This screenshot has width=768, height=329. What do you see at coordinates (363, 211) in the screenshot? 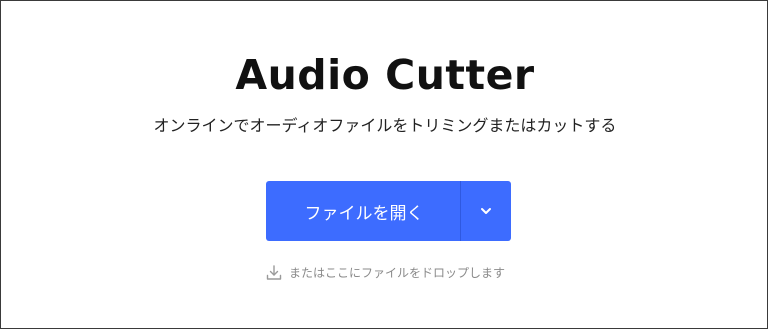
I see `open-file-button: ファイルを開く` at bounding box center [363, 211].